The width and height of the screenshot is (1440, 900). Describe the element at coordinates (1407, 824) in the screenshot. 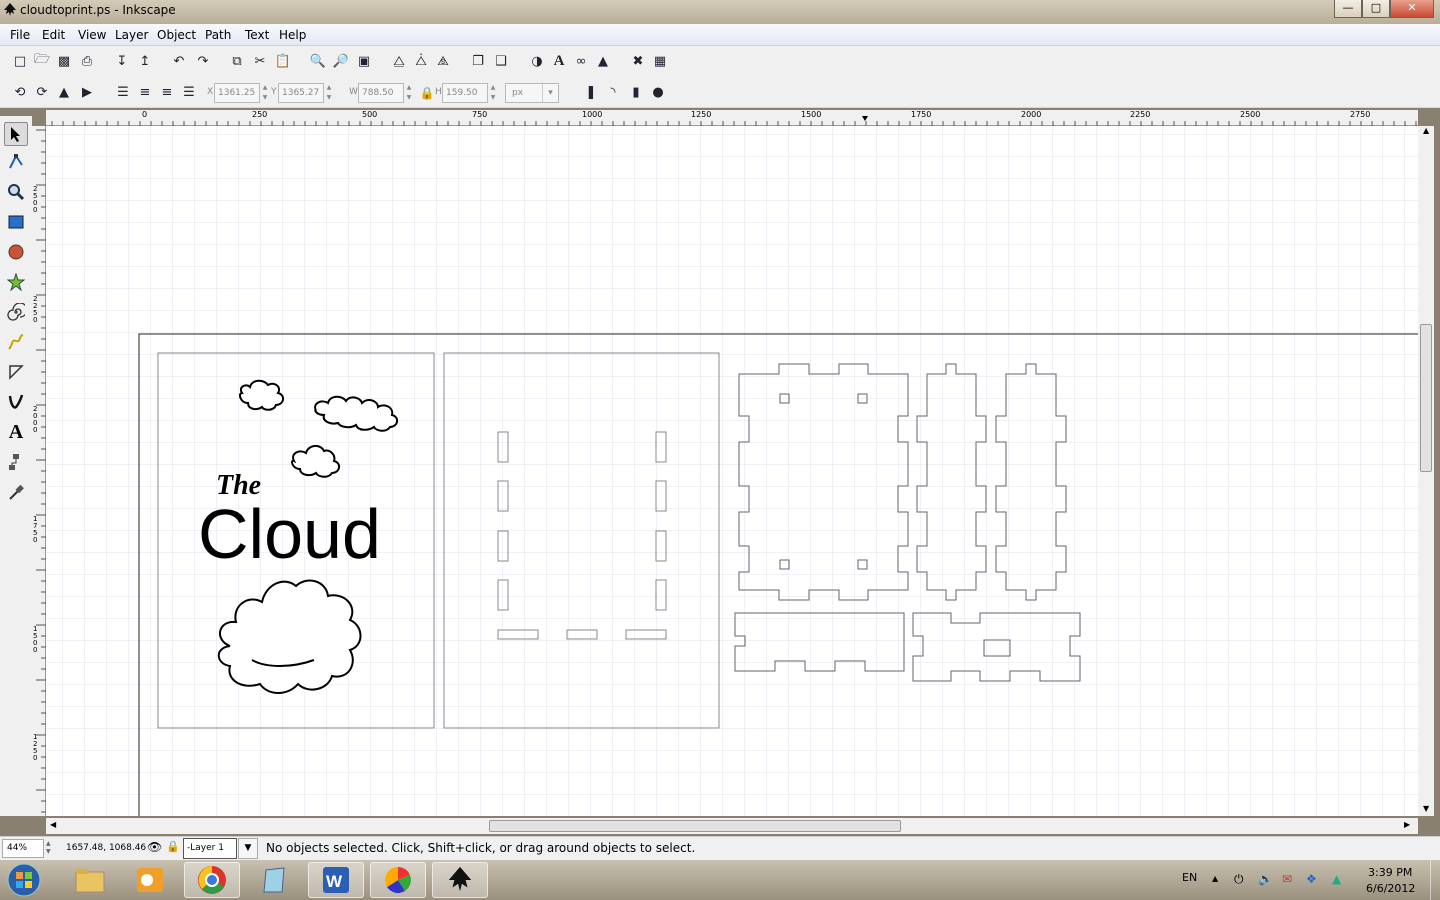

I see `scroll-right-icon: ▶` at that location.